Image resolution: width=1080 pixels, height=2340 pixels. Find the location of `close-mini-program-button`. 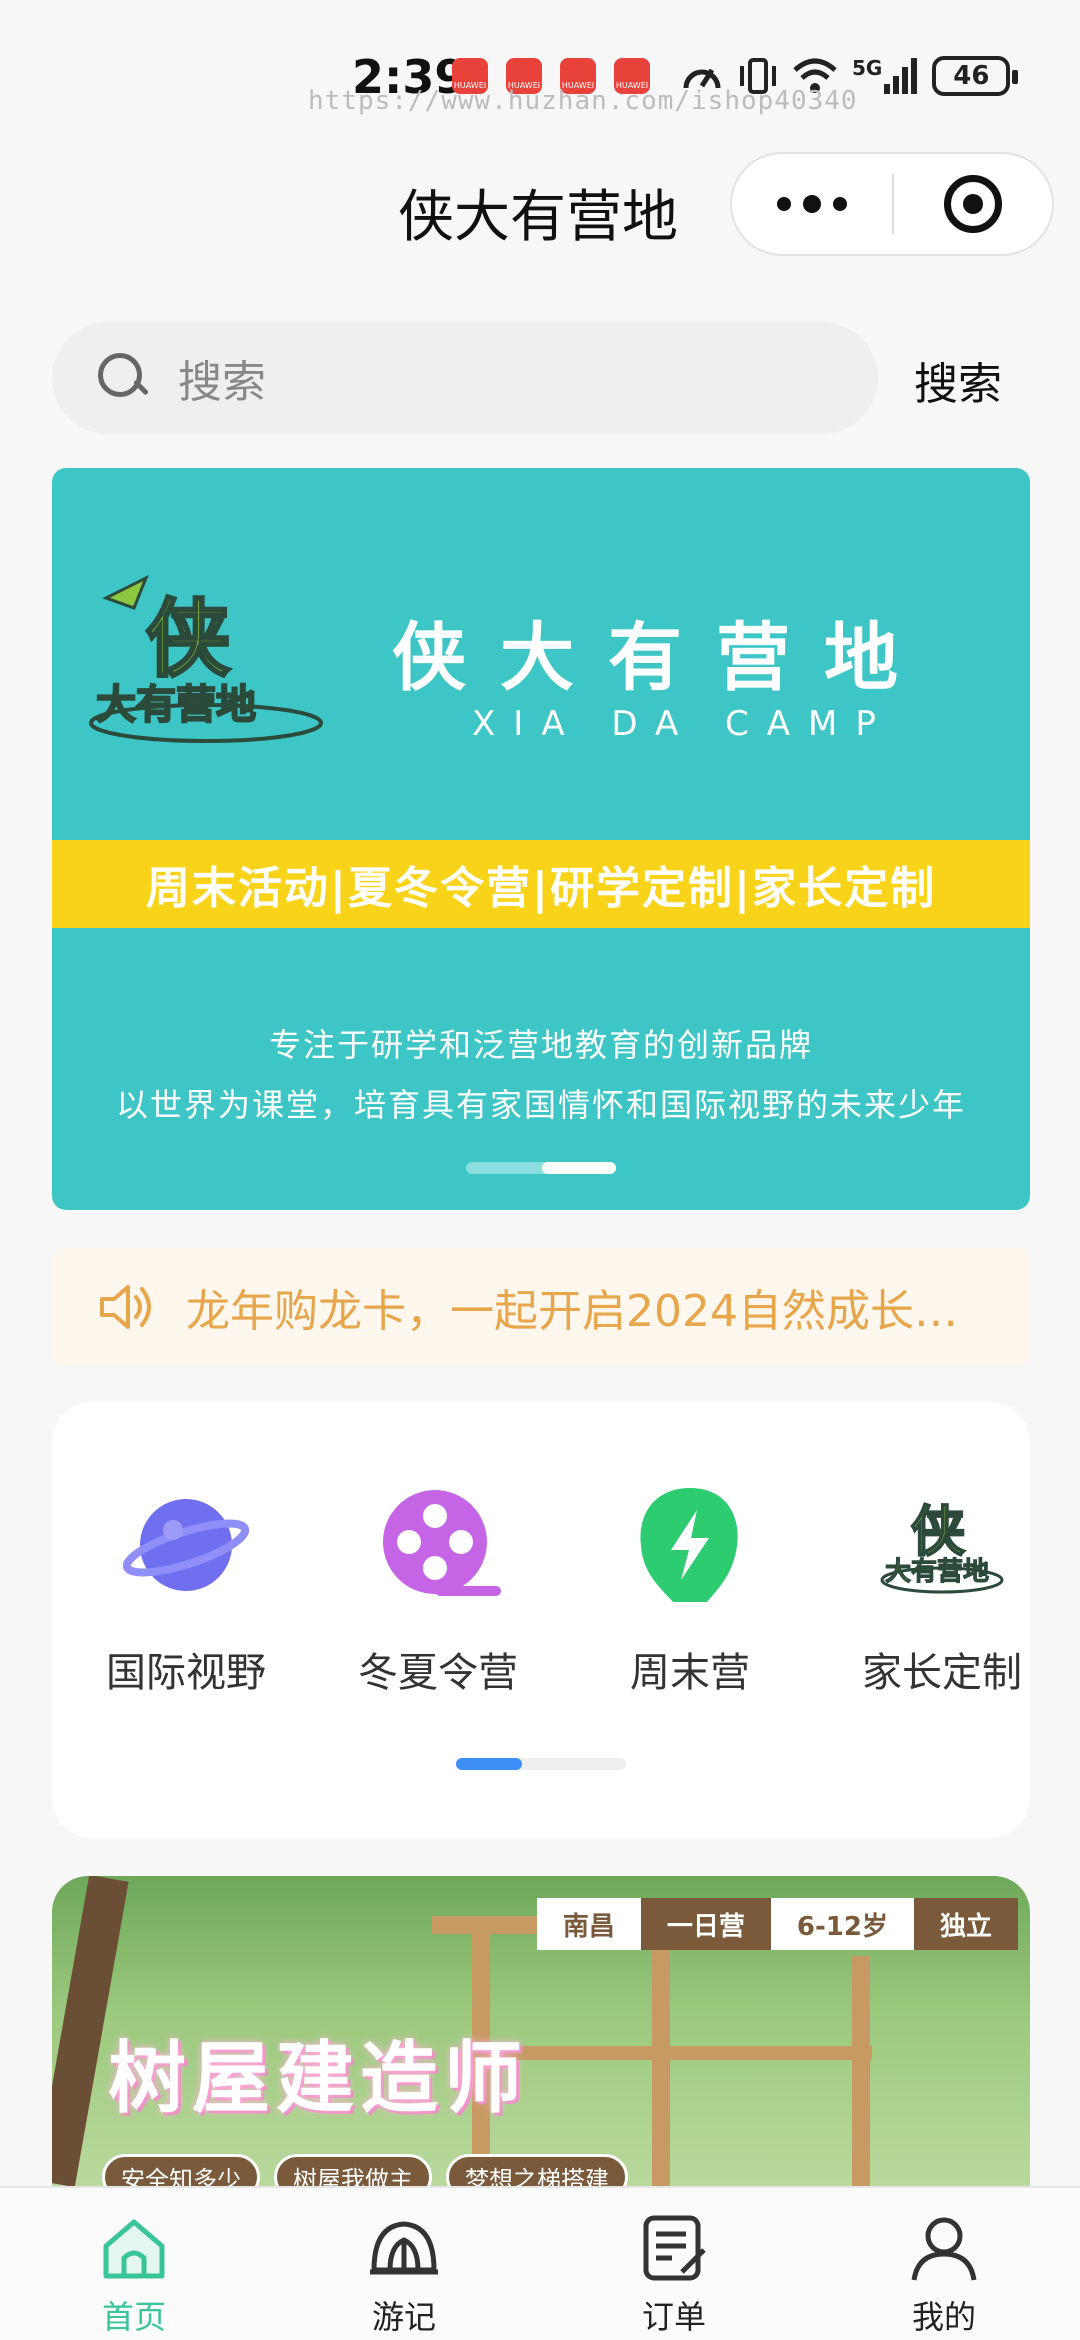

close-mini-program-button is located at coordinates (973, 204).